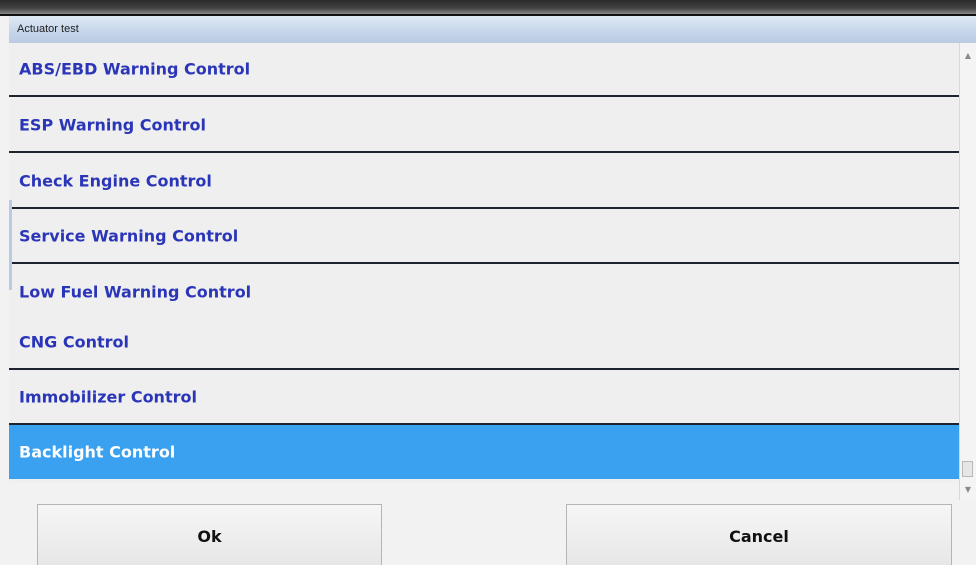 The image size is (976, 565). I want to click on scroll-thumb, so click(967, 469).